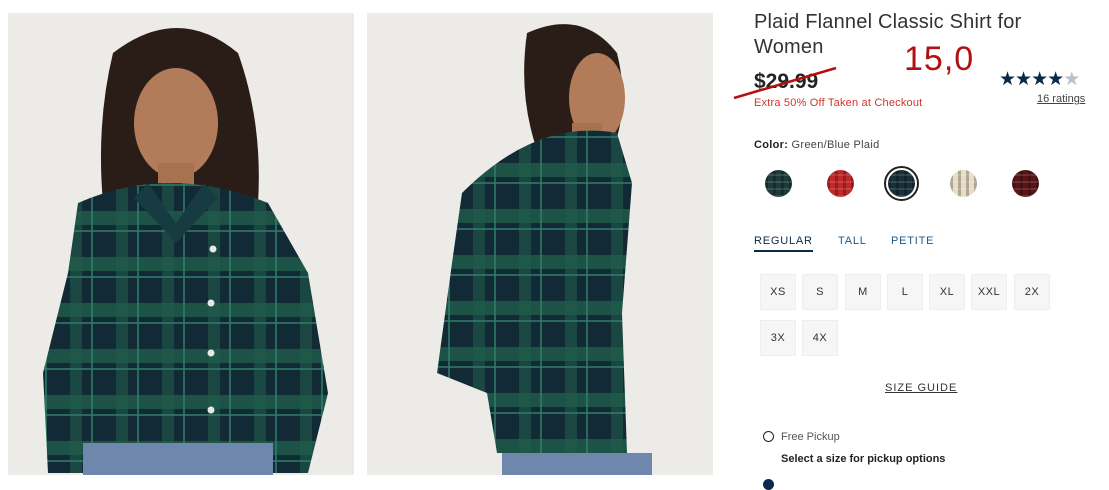 The image size is (1109, 490). I want to click on size-button-3x: 3X, so click(778, 338).